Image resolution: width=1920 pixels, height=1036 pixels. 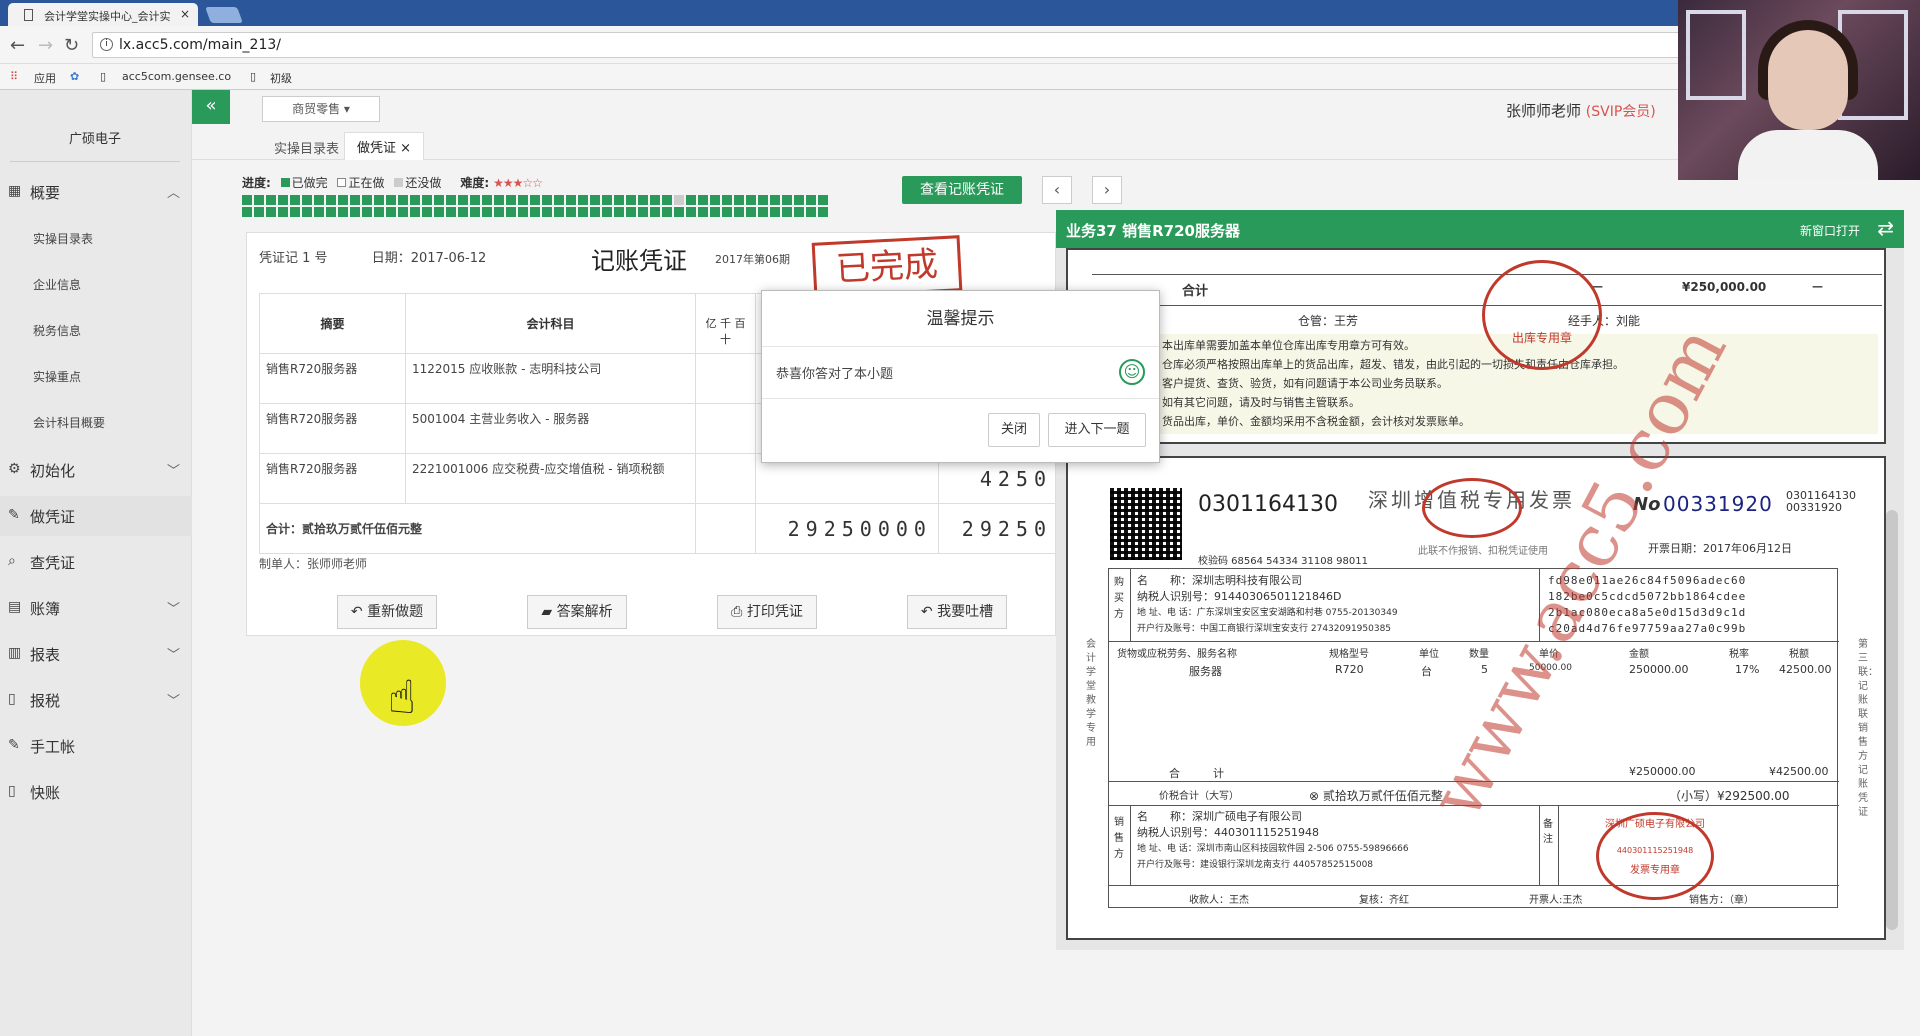 I want to click on next-button: ›, so click(x=1107, y=190).